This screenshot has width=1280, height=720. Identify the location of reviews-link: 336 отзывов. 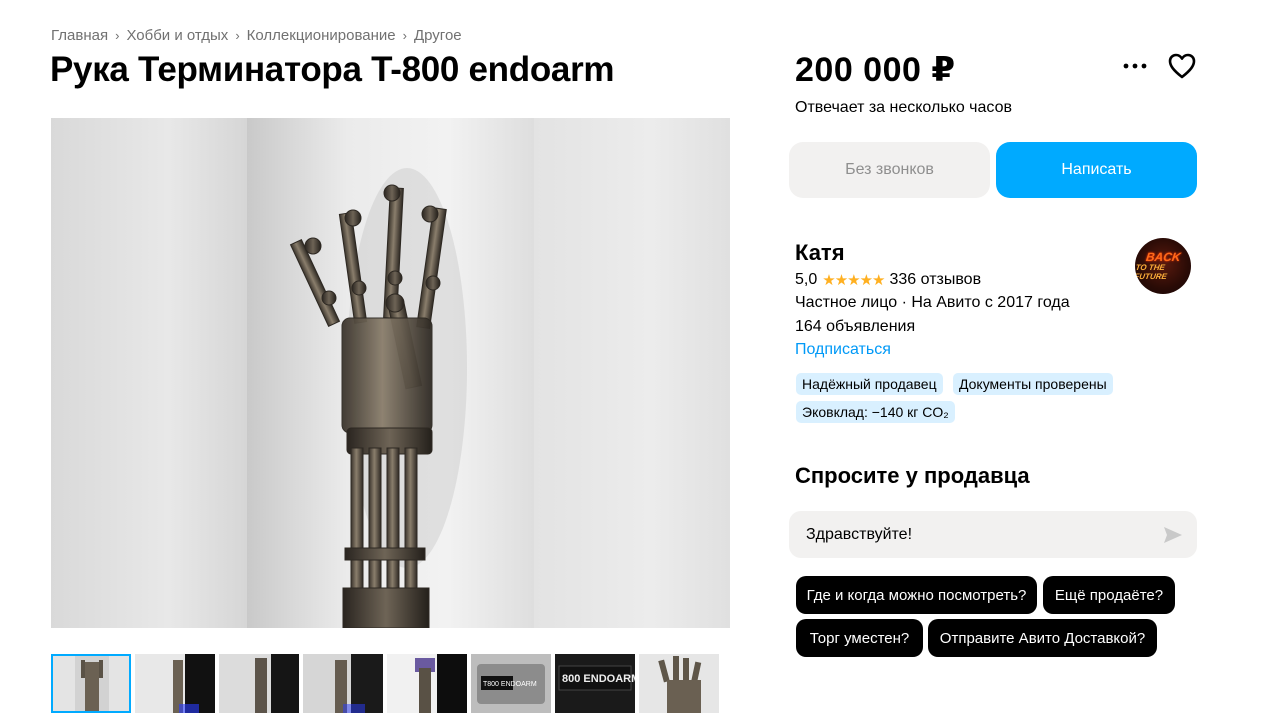
(936, 280).